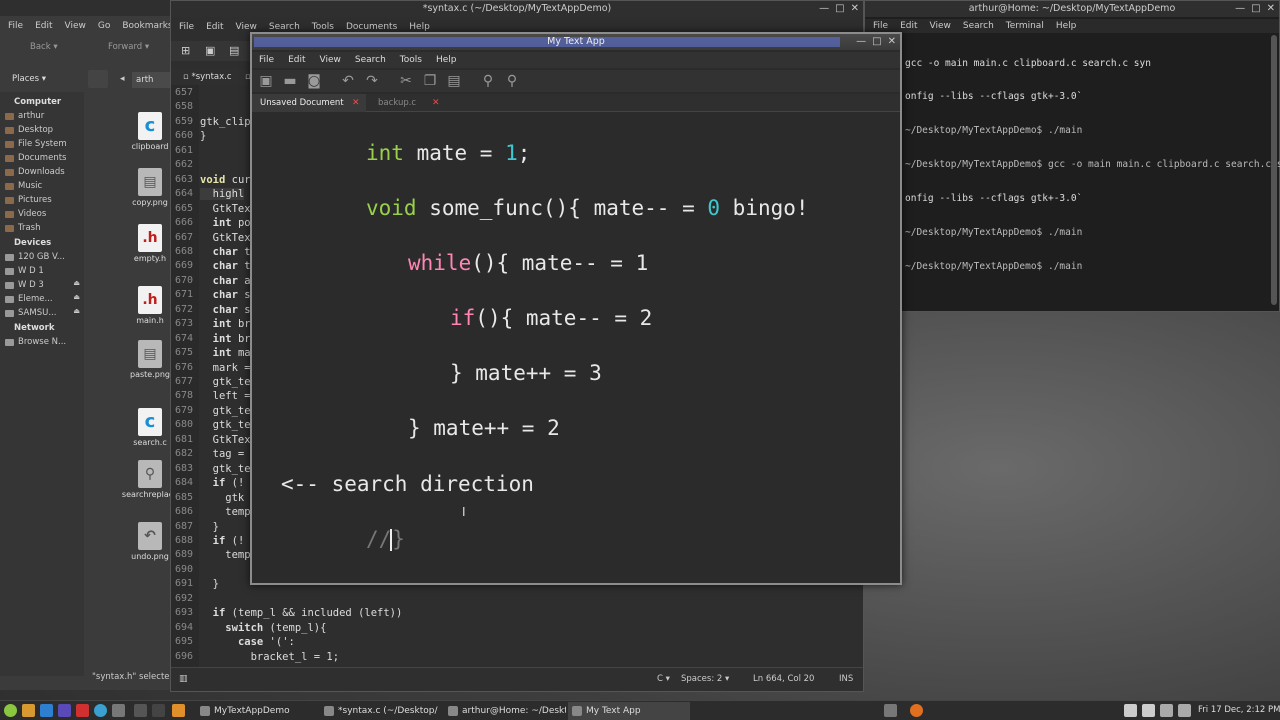 This screenshot has width=1280, height=720. What do you see at coordinates (140, 710) in the screenshot?
I see `terminal-launcher-icon` at bounding box center [140, 710].